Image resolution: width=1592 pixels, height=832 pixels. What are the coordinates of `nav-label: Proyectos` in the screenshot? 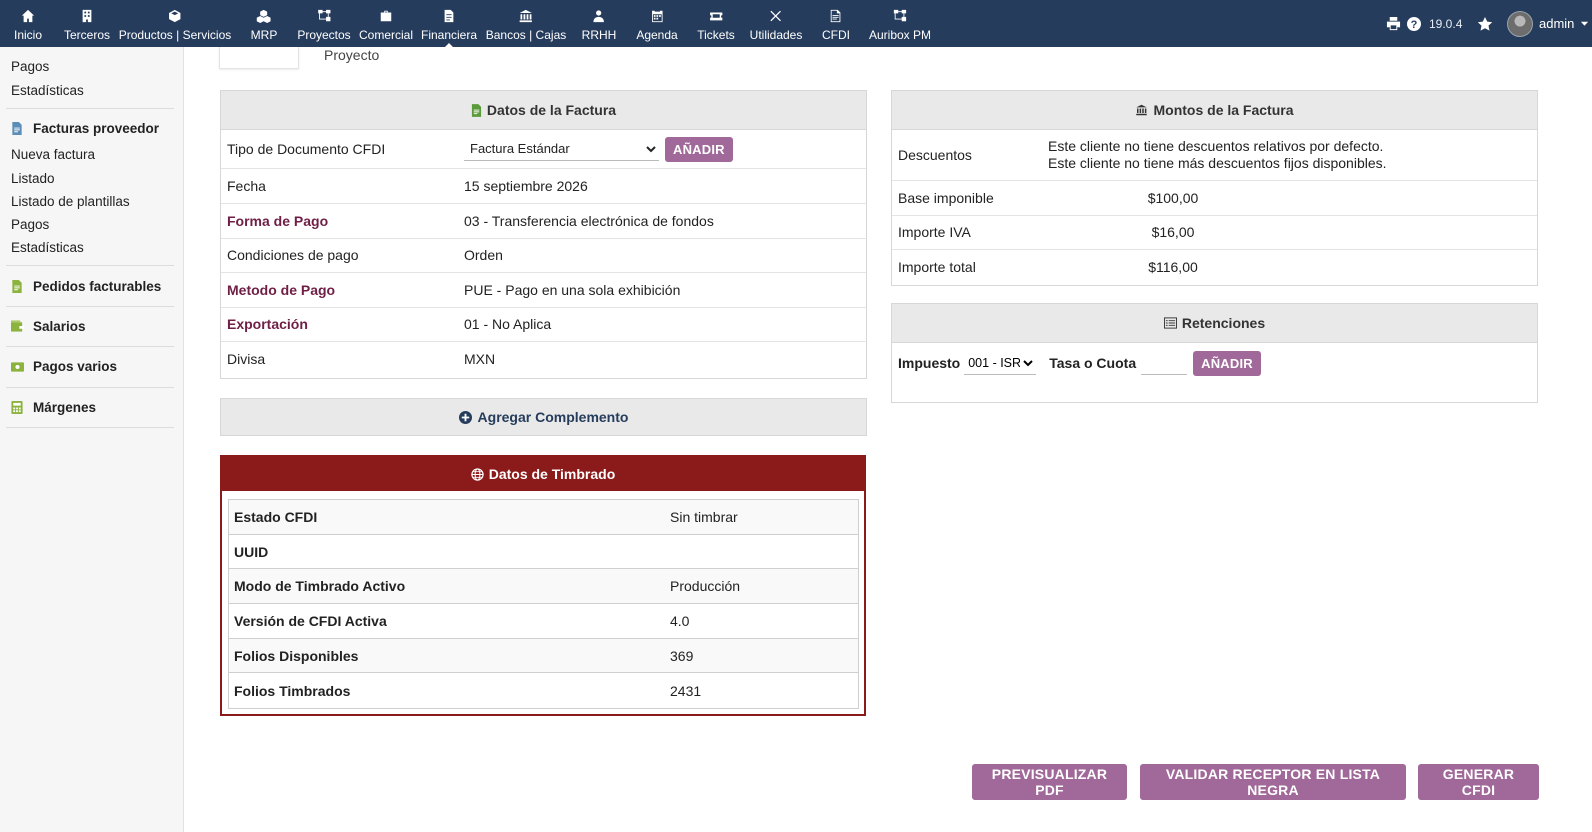 It's located at (324, 35).